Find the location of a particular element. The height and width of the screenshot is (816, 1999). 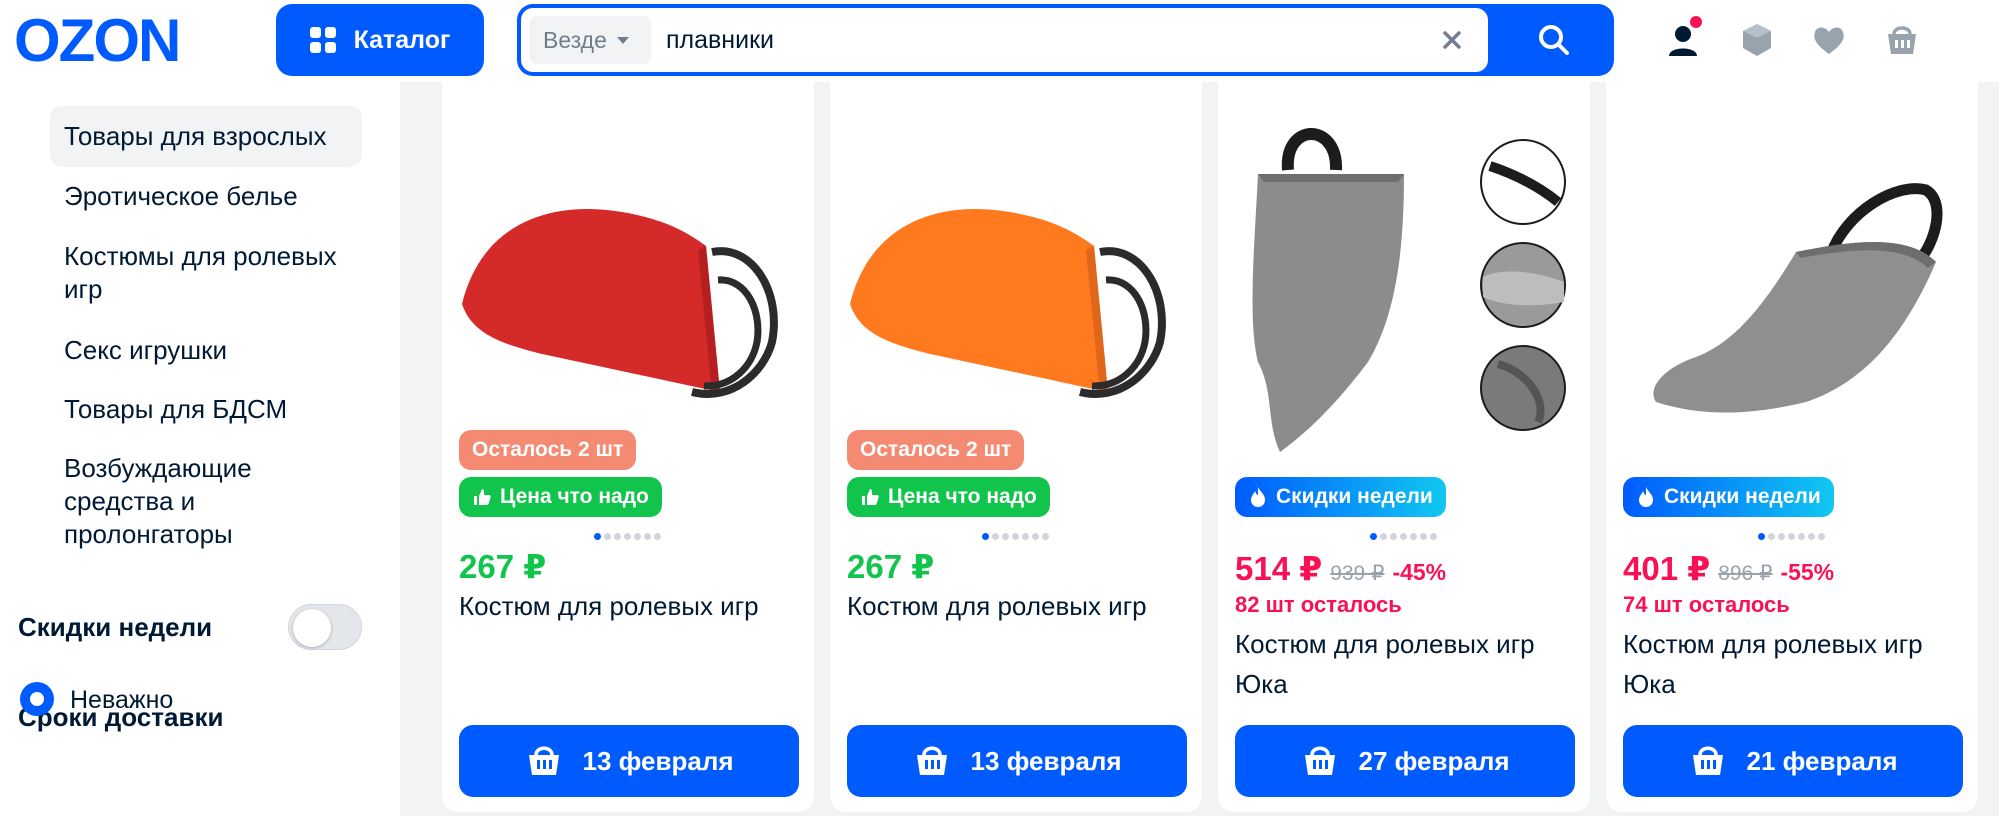

favorites-heart-icon is located at coordinates (1829, 40).